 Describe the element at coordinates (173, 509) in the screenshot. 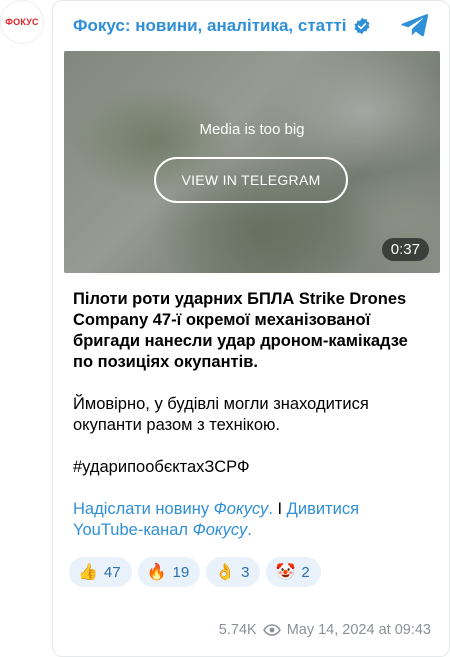

I see `send-news-link: Надіслати новину Фокусу.` at that location.